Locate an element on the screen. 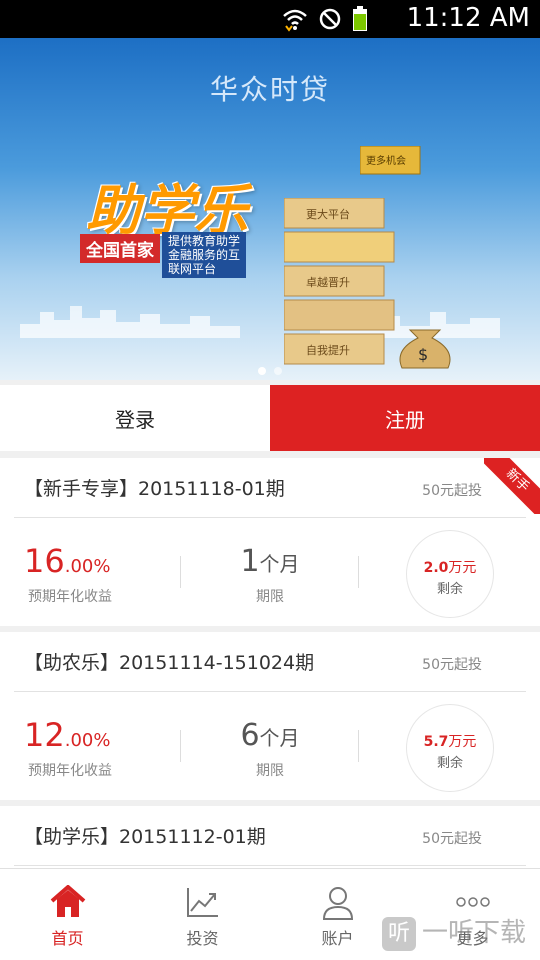 Image resolution: width=540 pixels, height=960 pixels. remaining-amount: 2.0万元 is located at coordinates (450, 568).